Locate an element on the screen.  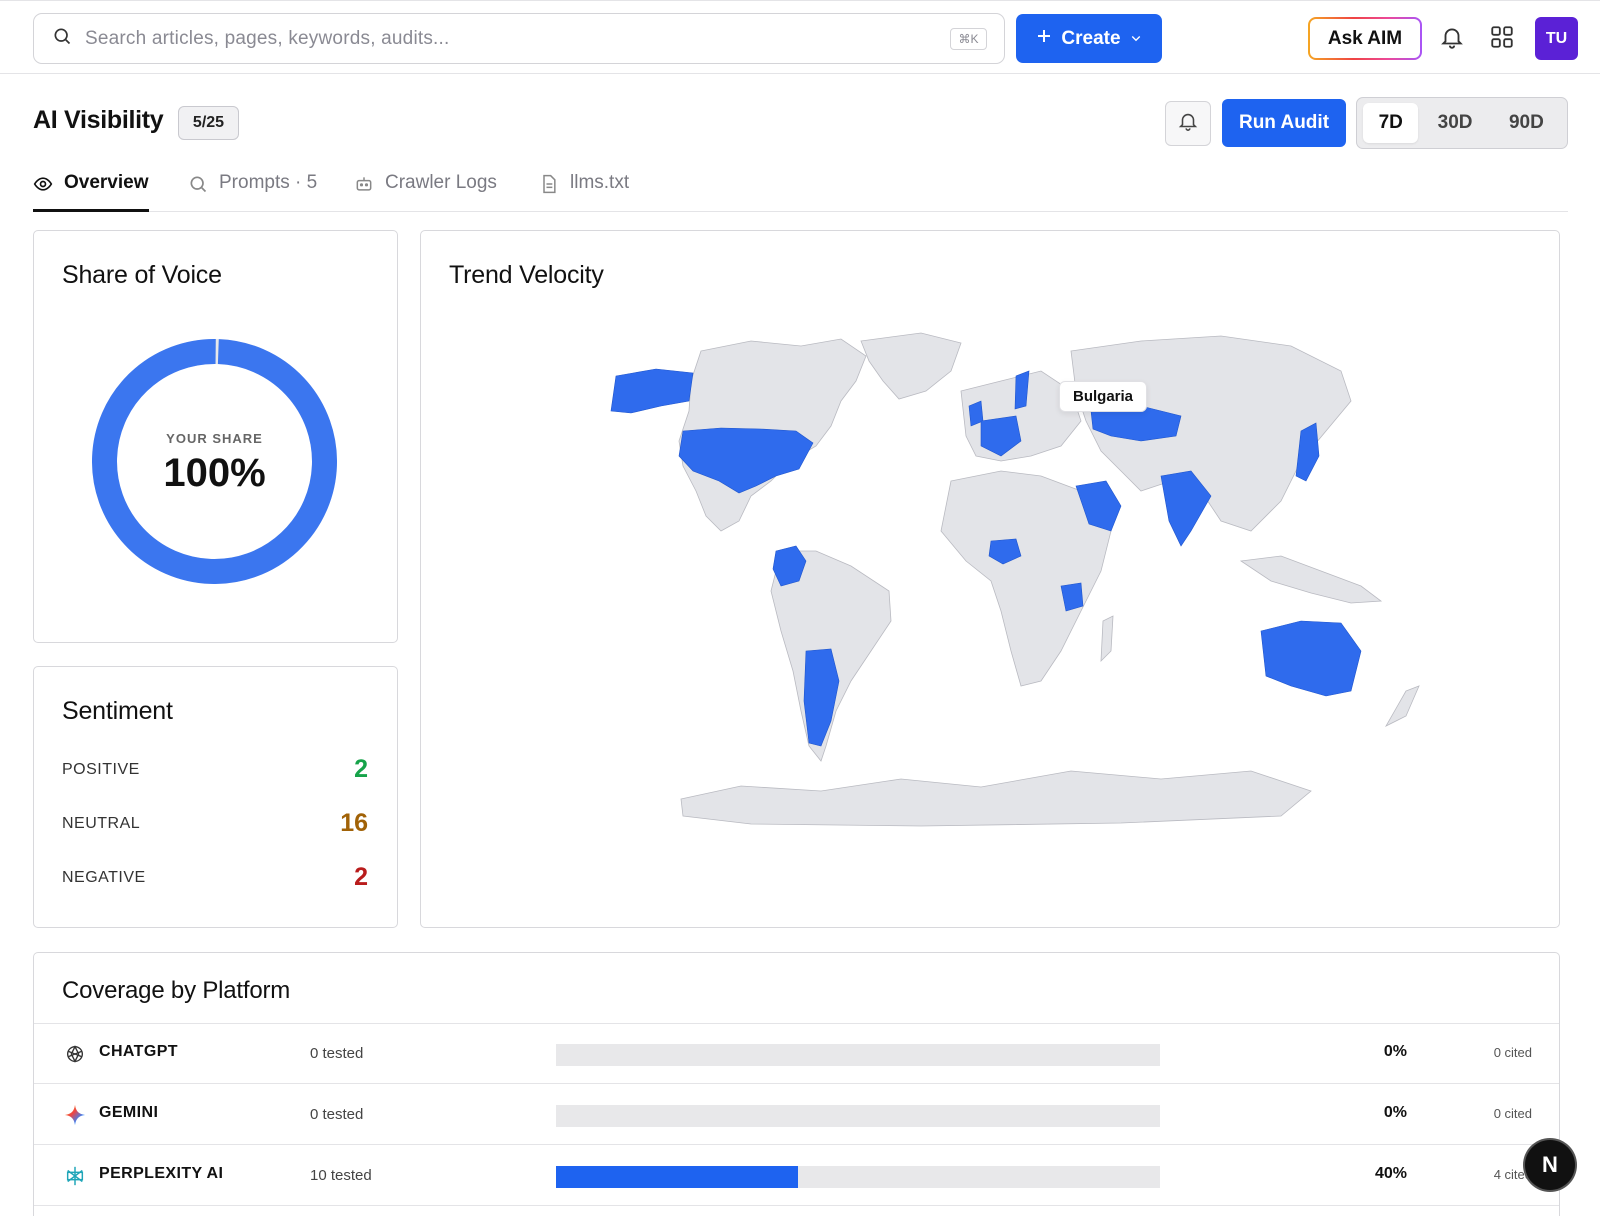
plus-icon is located at coordinates (1044, 39).